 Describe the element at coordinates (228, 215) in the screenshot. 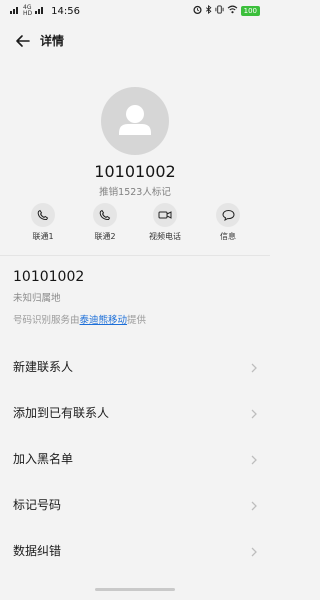

I see `message-icon` at that location.